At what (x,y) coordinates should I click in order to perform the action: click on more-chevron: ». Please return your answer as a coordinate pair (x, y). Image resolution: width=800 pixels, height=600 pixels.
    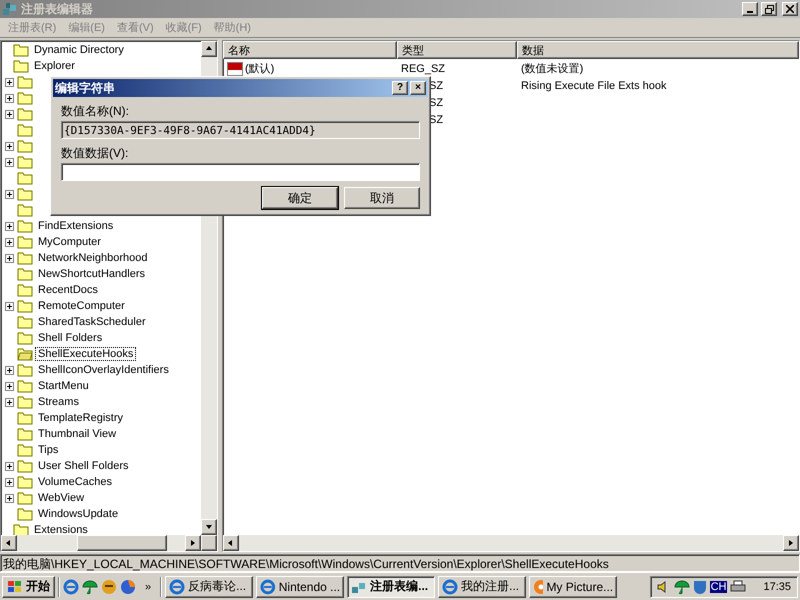
    Looking at the image, I should click on (148, 586).